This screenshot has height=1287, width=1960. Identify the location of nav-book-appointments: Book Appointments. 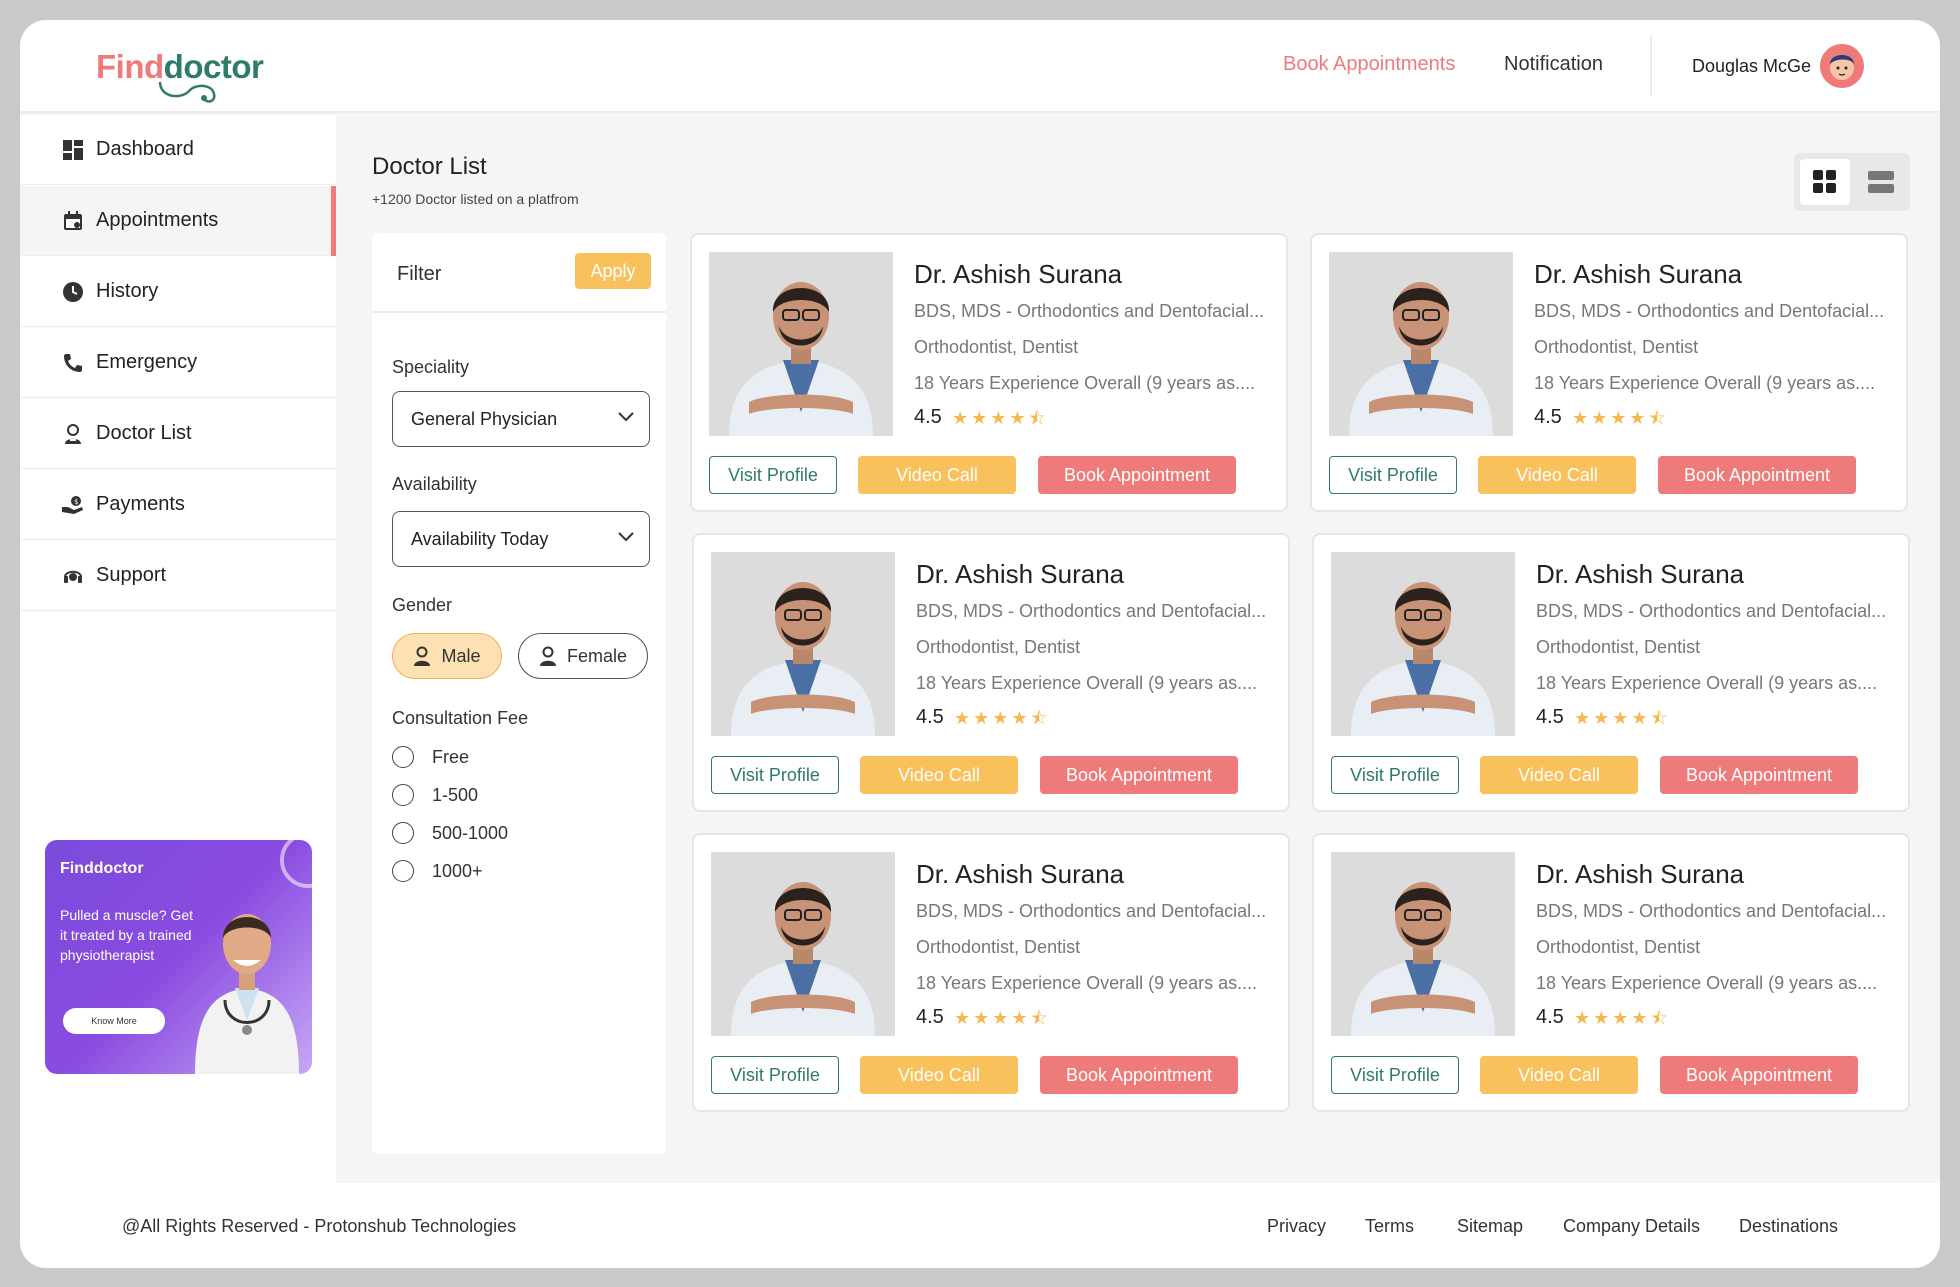
(1369, 64).